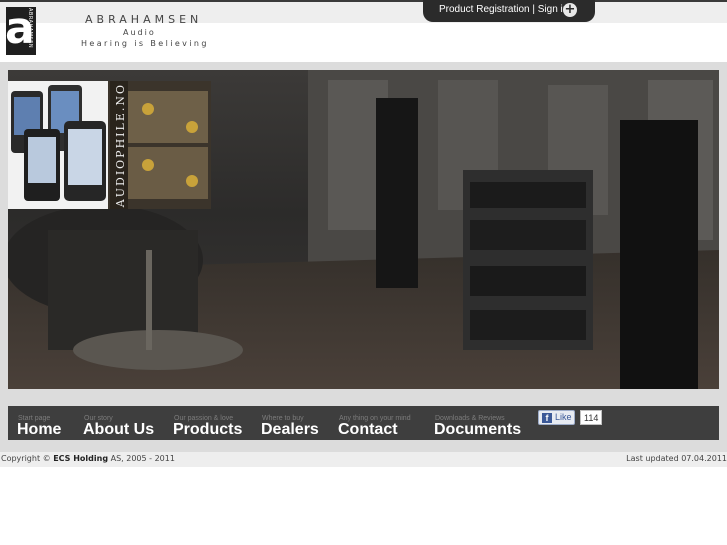 The image size is (727, 545). What do you see at coordinates (142, 458) in the screenshot?
I see `copyright-suffix: AS, 2005 - 2011` at bounding box center [142, 458].